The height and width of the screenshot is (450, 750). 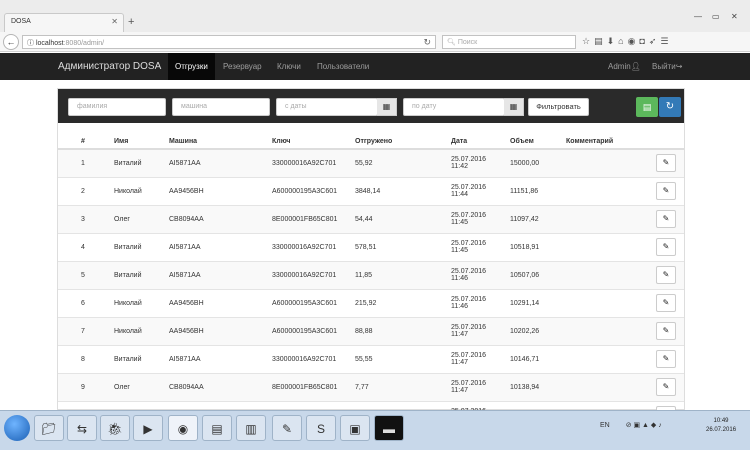 I want to click on cell-number: 4, so click(x=84, y=246).